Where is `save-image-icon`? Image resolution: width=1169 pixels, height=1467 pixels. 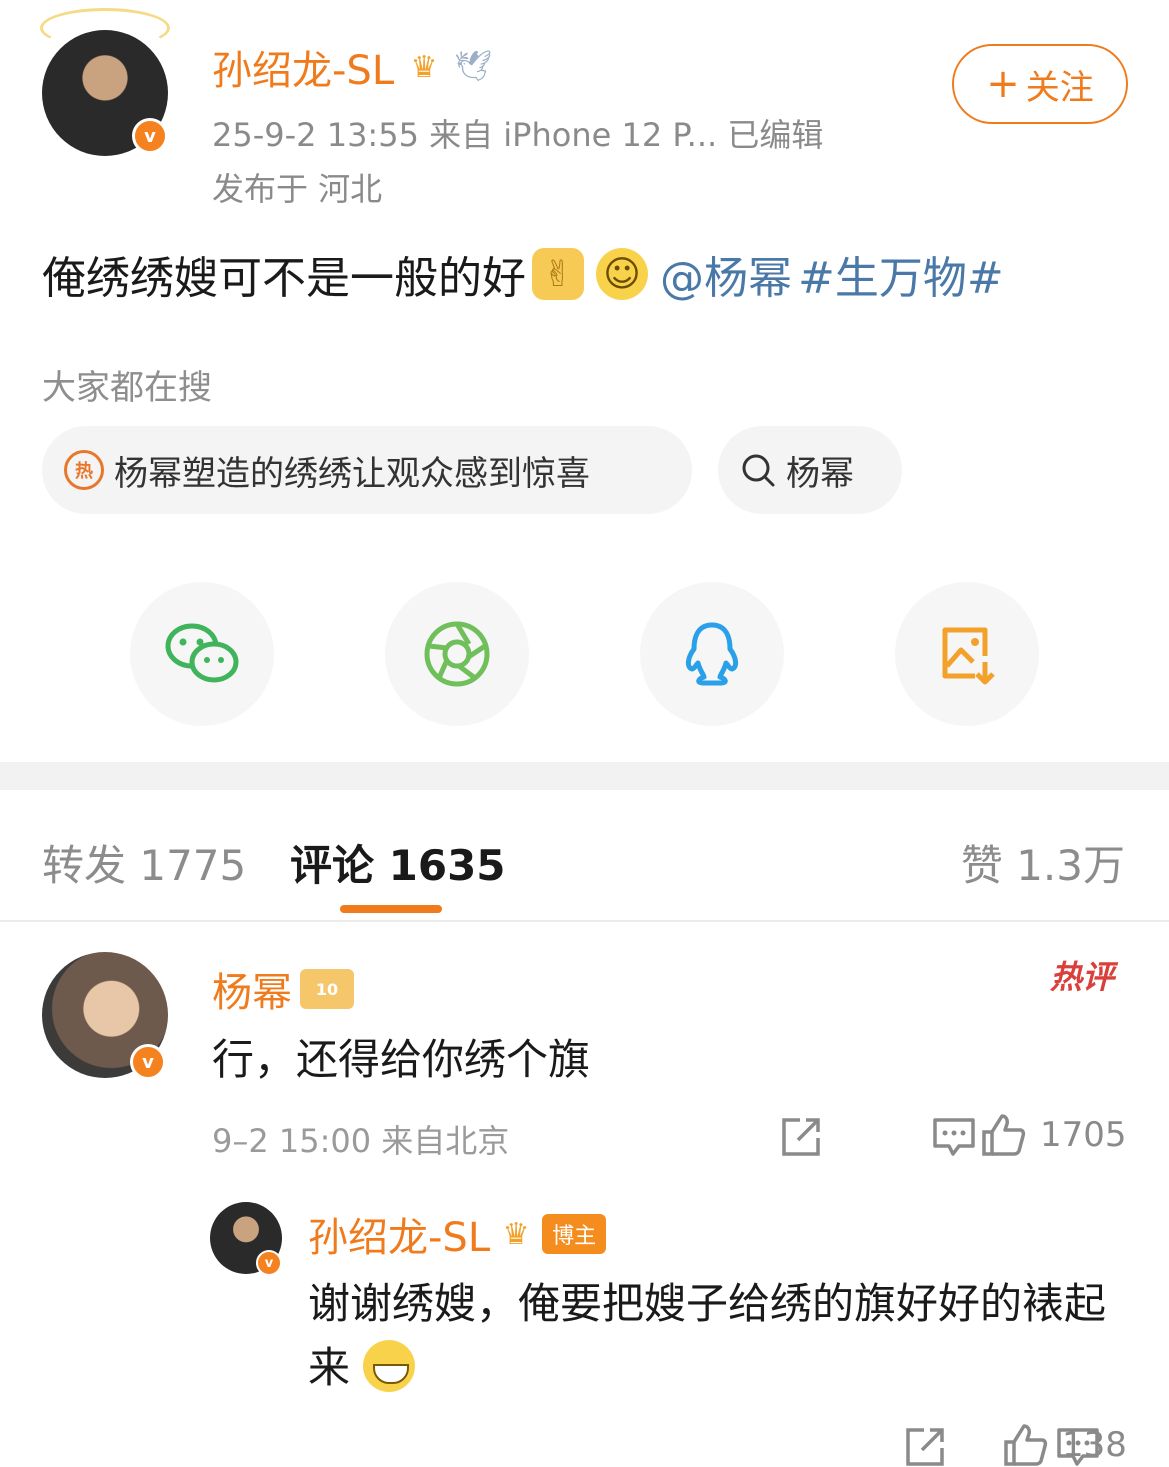 save-image-icon is located at coordinates (968, 656).